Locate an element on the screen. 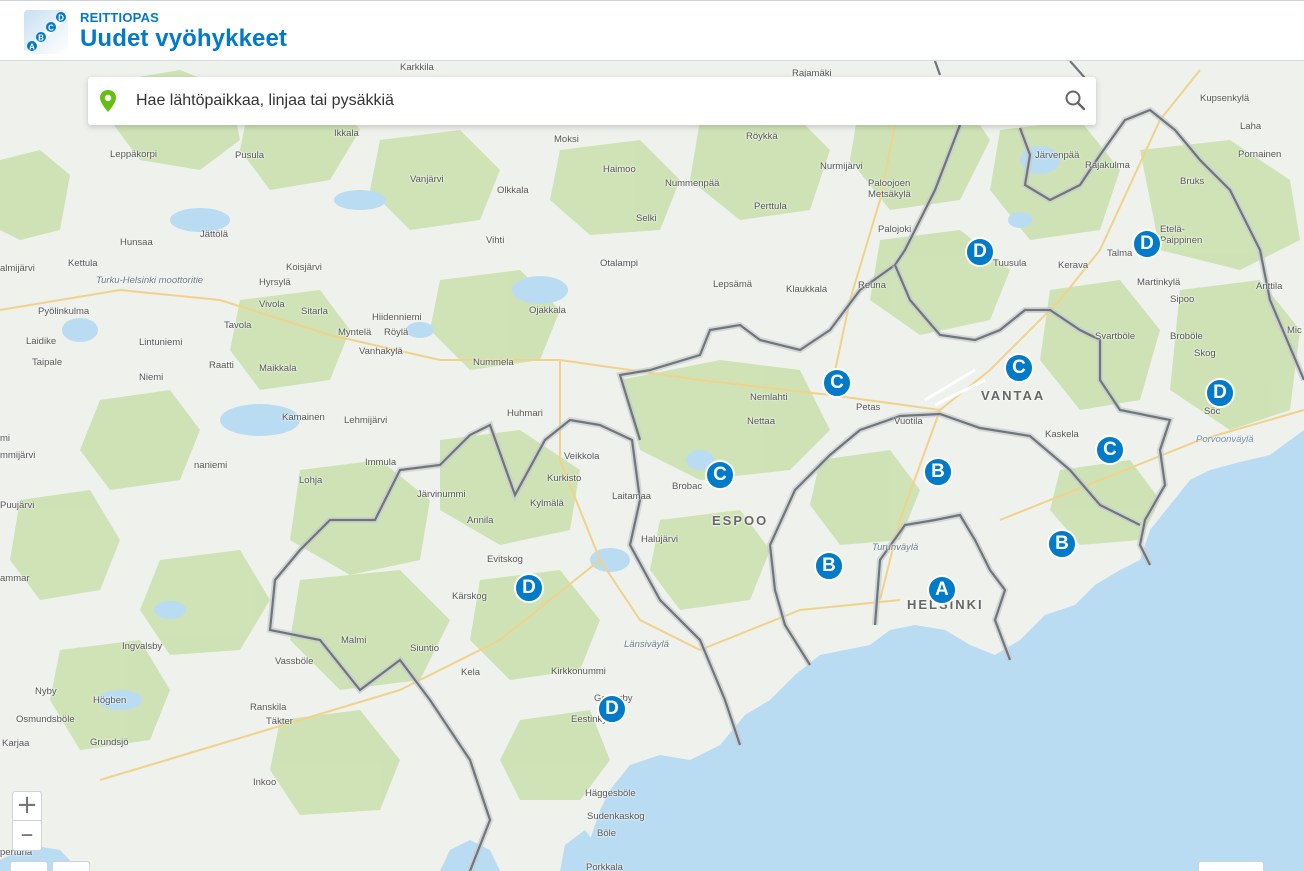 The height and width of the screenshot is (871, 1304). city-label-vantaa: VANTAA is located at coordinates (1013, 395).